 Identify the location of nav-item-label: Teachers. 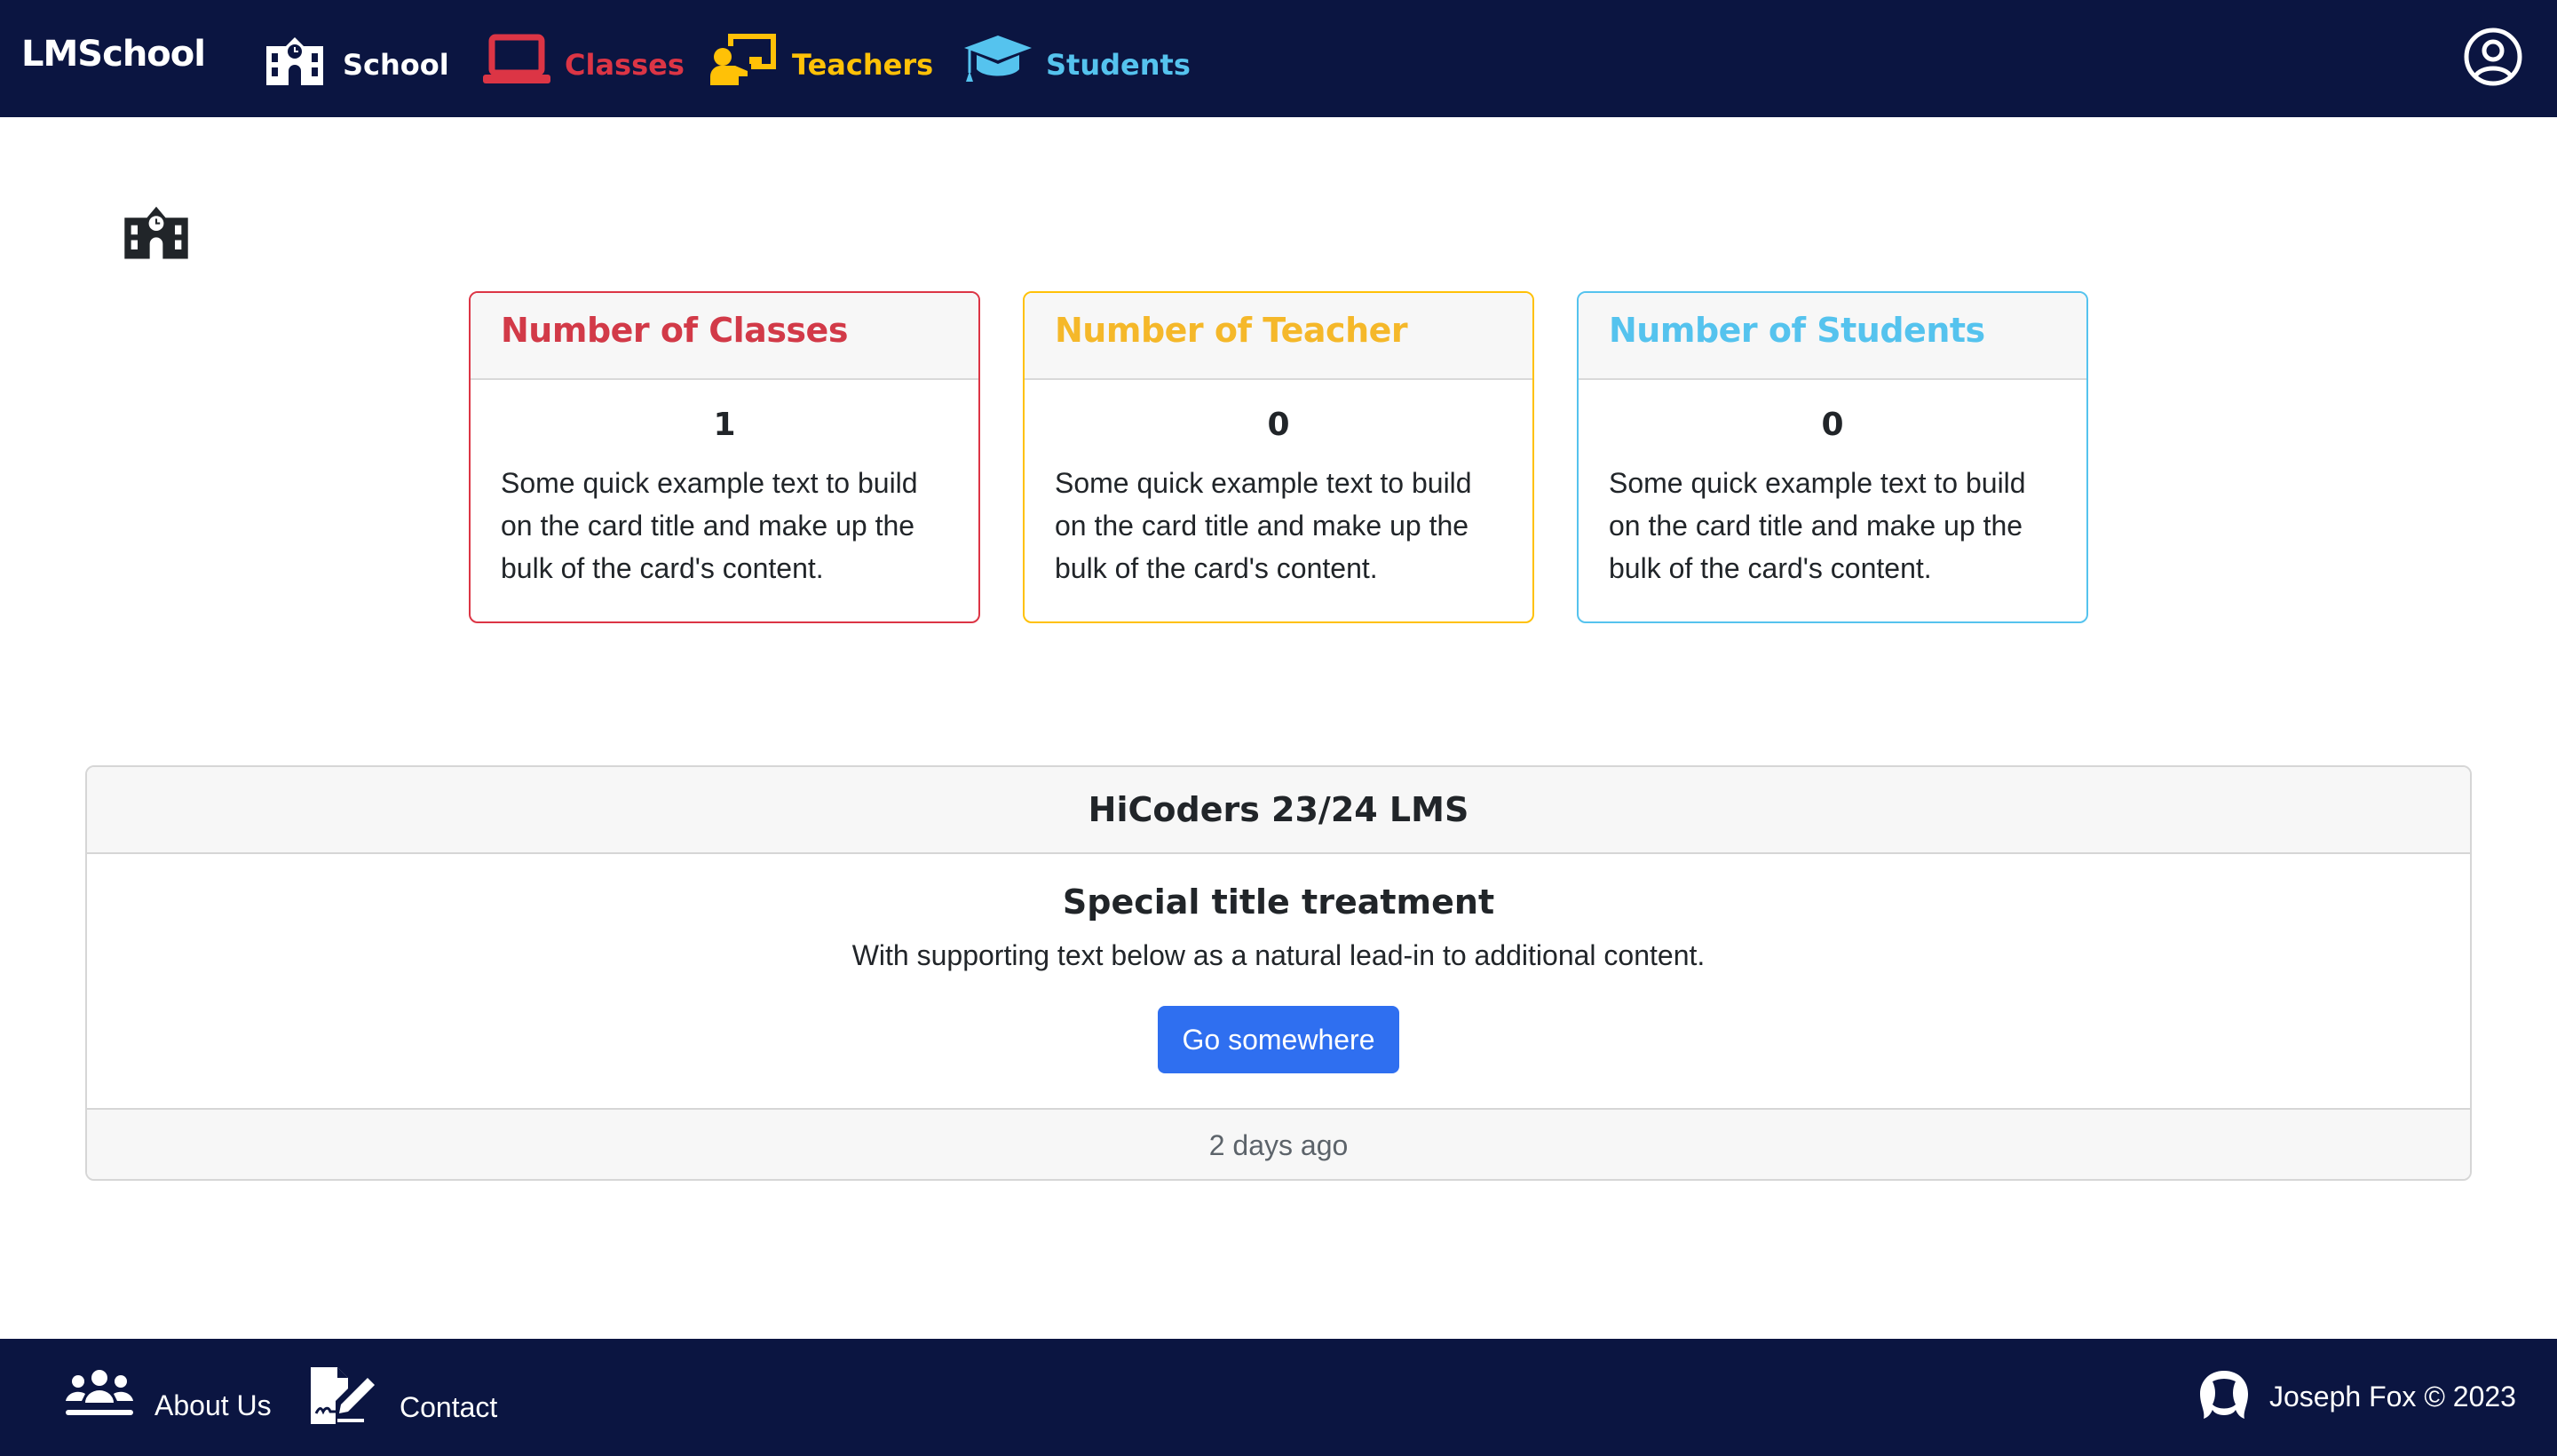
(863, 65).